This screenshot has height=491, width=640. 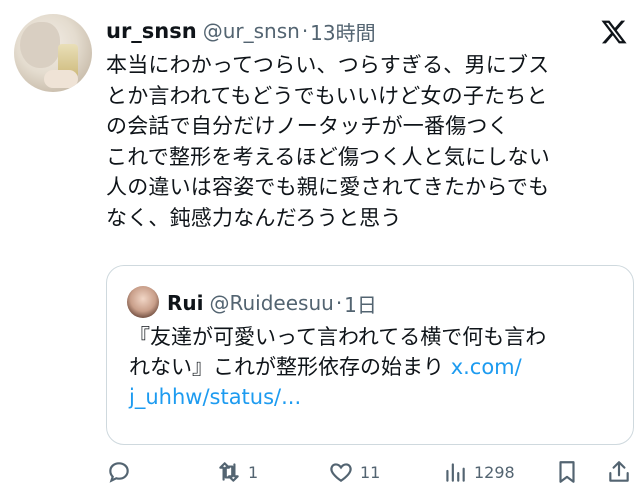 I want to click on avatar, so click(x=53, y=53).